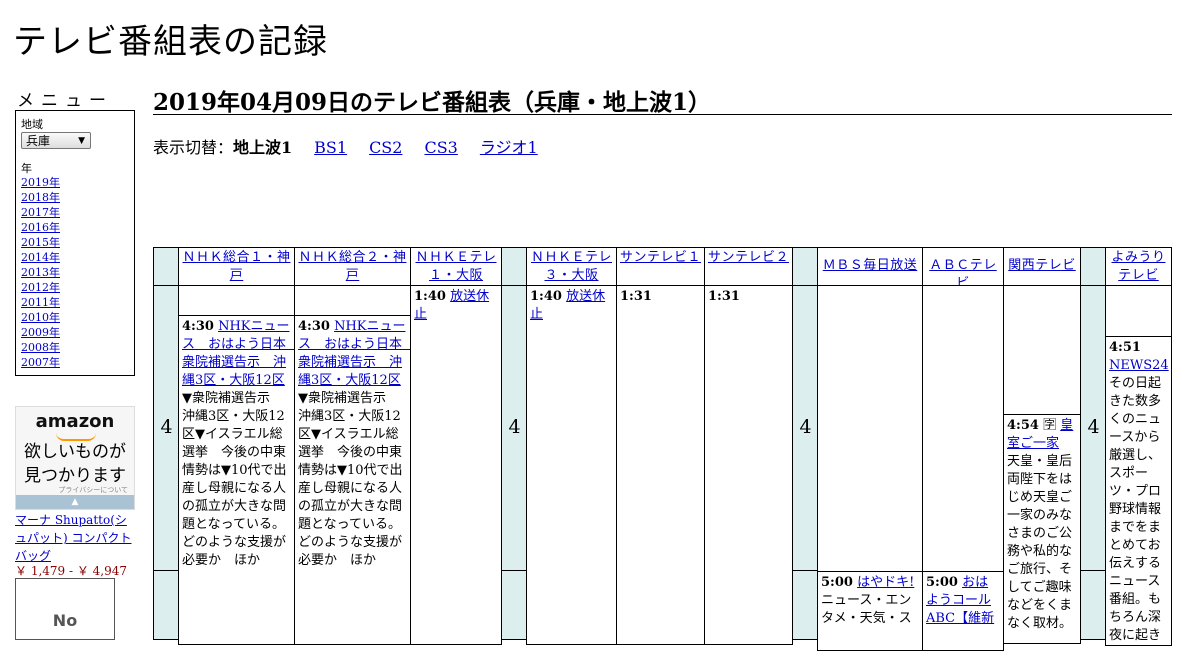 The height and width of the screenshot is (651, 1200). I want to click on ad-product-price: ￥ 1,479 - ￥ 4,947, so click(71, 571).